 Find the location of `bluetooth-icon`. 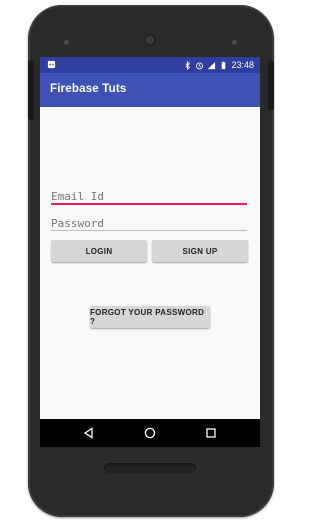

bluetooth-icon is located at coordinates (188, 65).